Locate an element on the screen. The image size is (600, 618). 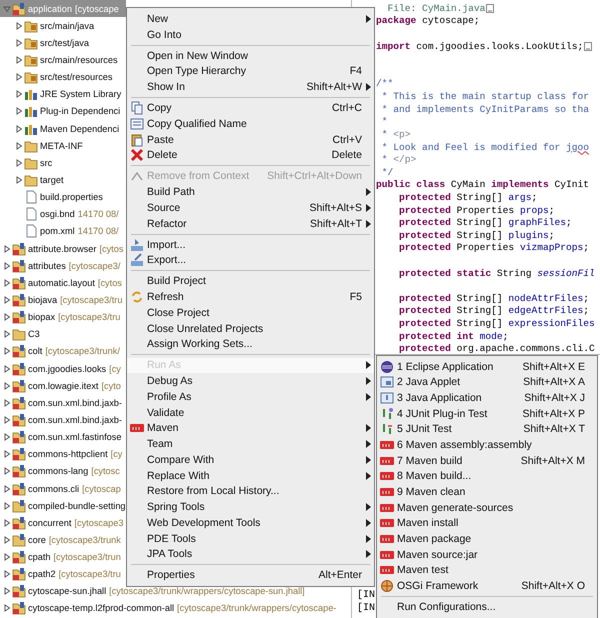
menu-item: Close Project is located at coordinates (250, 313).